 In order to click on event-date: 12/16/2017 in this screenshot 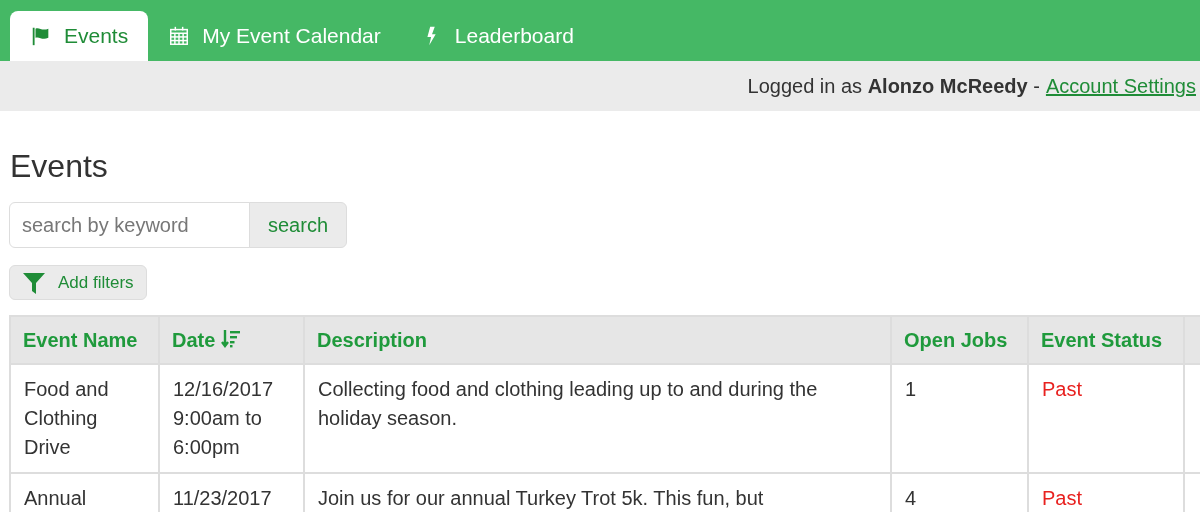, I will do `click(224, 390)`.